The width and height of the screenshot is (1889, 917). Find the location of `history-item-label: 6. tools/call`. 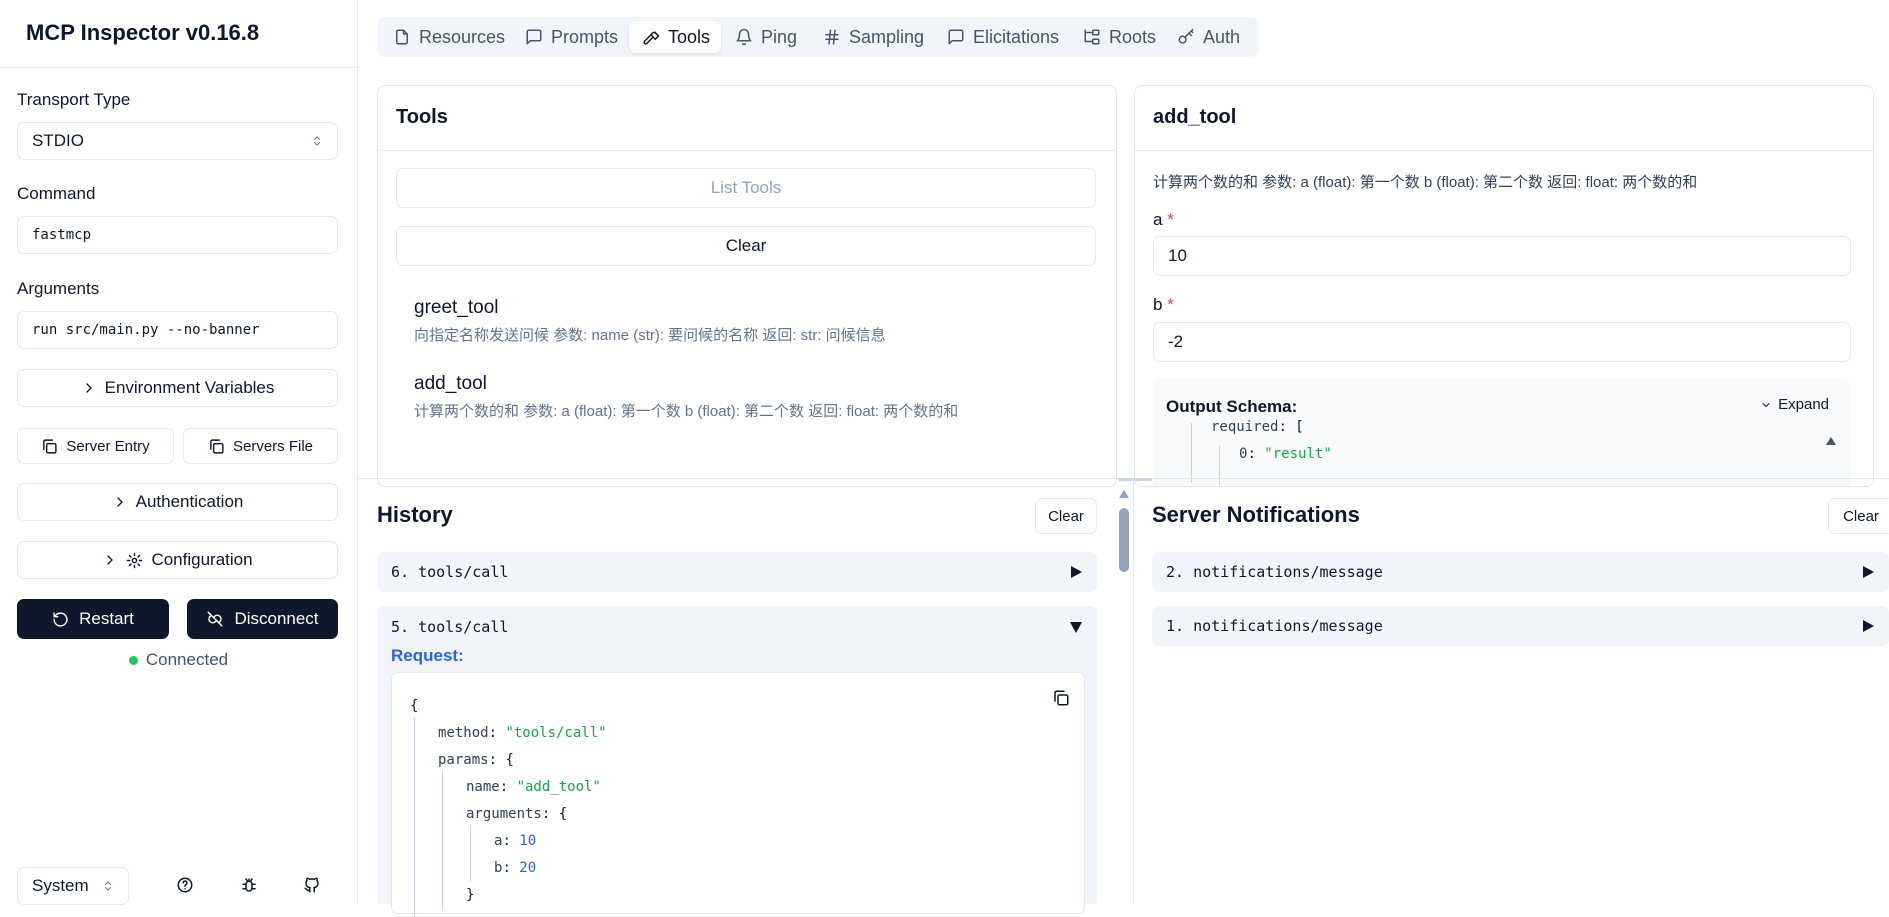

history-item-label: 6. tools/call is located at coordinates (450, 572).